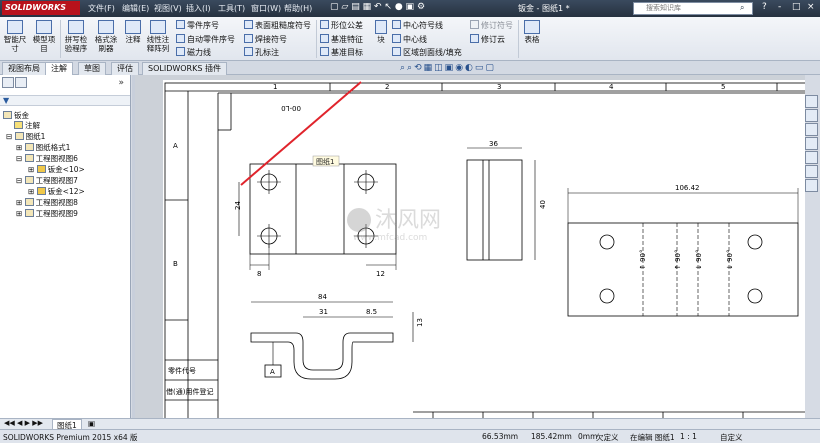 The height and width of the screenshot is (443, 820). I want to click on rebuild-icon: ●, so click(399, 7).